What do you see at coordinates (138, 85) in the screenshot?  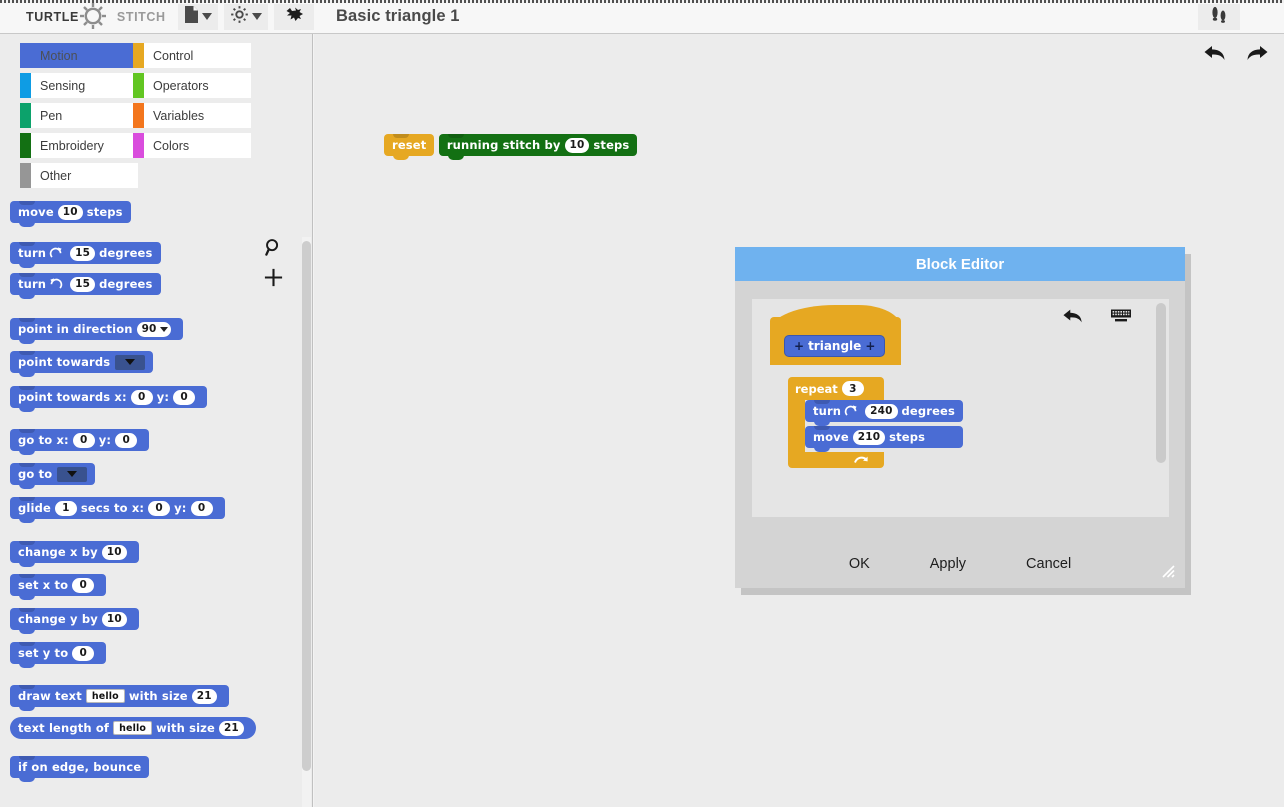 I see `category-color-swatch` at bounding box center [138, 85].